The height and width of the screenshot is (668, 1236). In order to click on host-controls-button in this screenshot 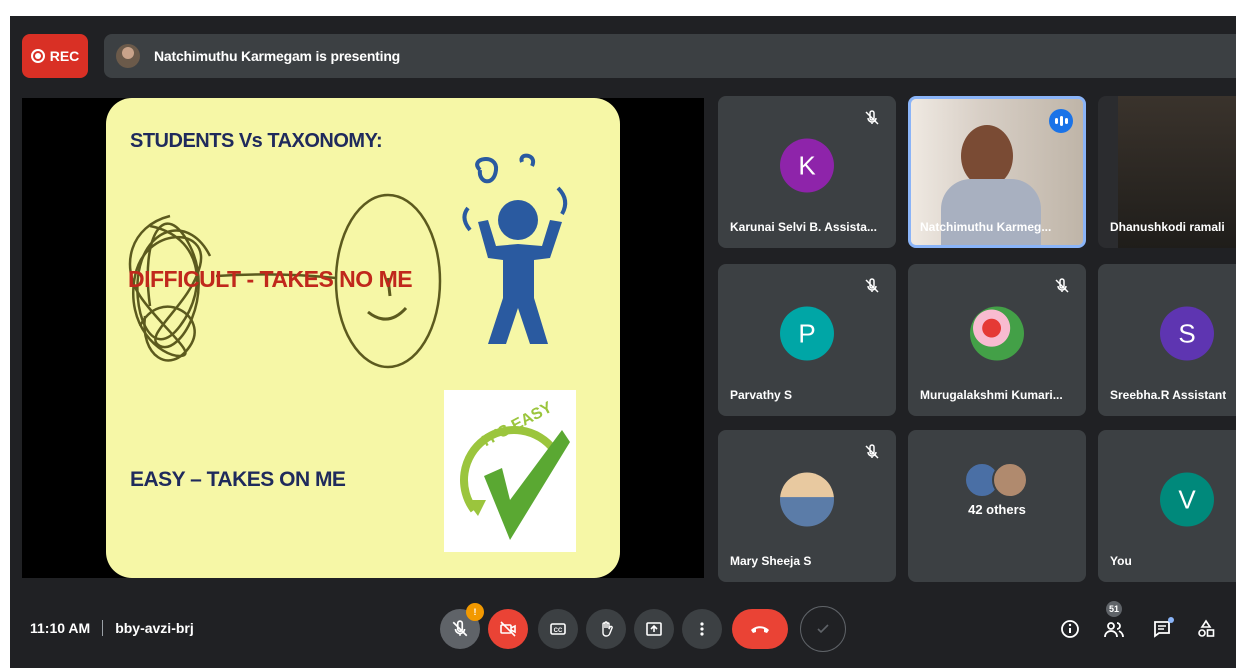, I will do `click(823, 629)`.